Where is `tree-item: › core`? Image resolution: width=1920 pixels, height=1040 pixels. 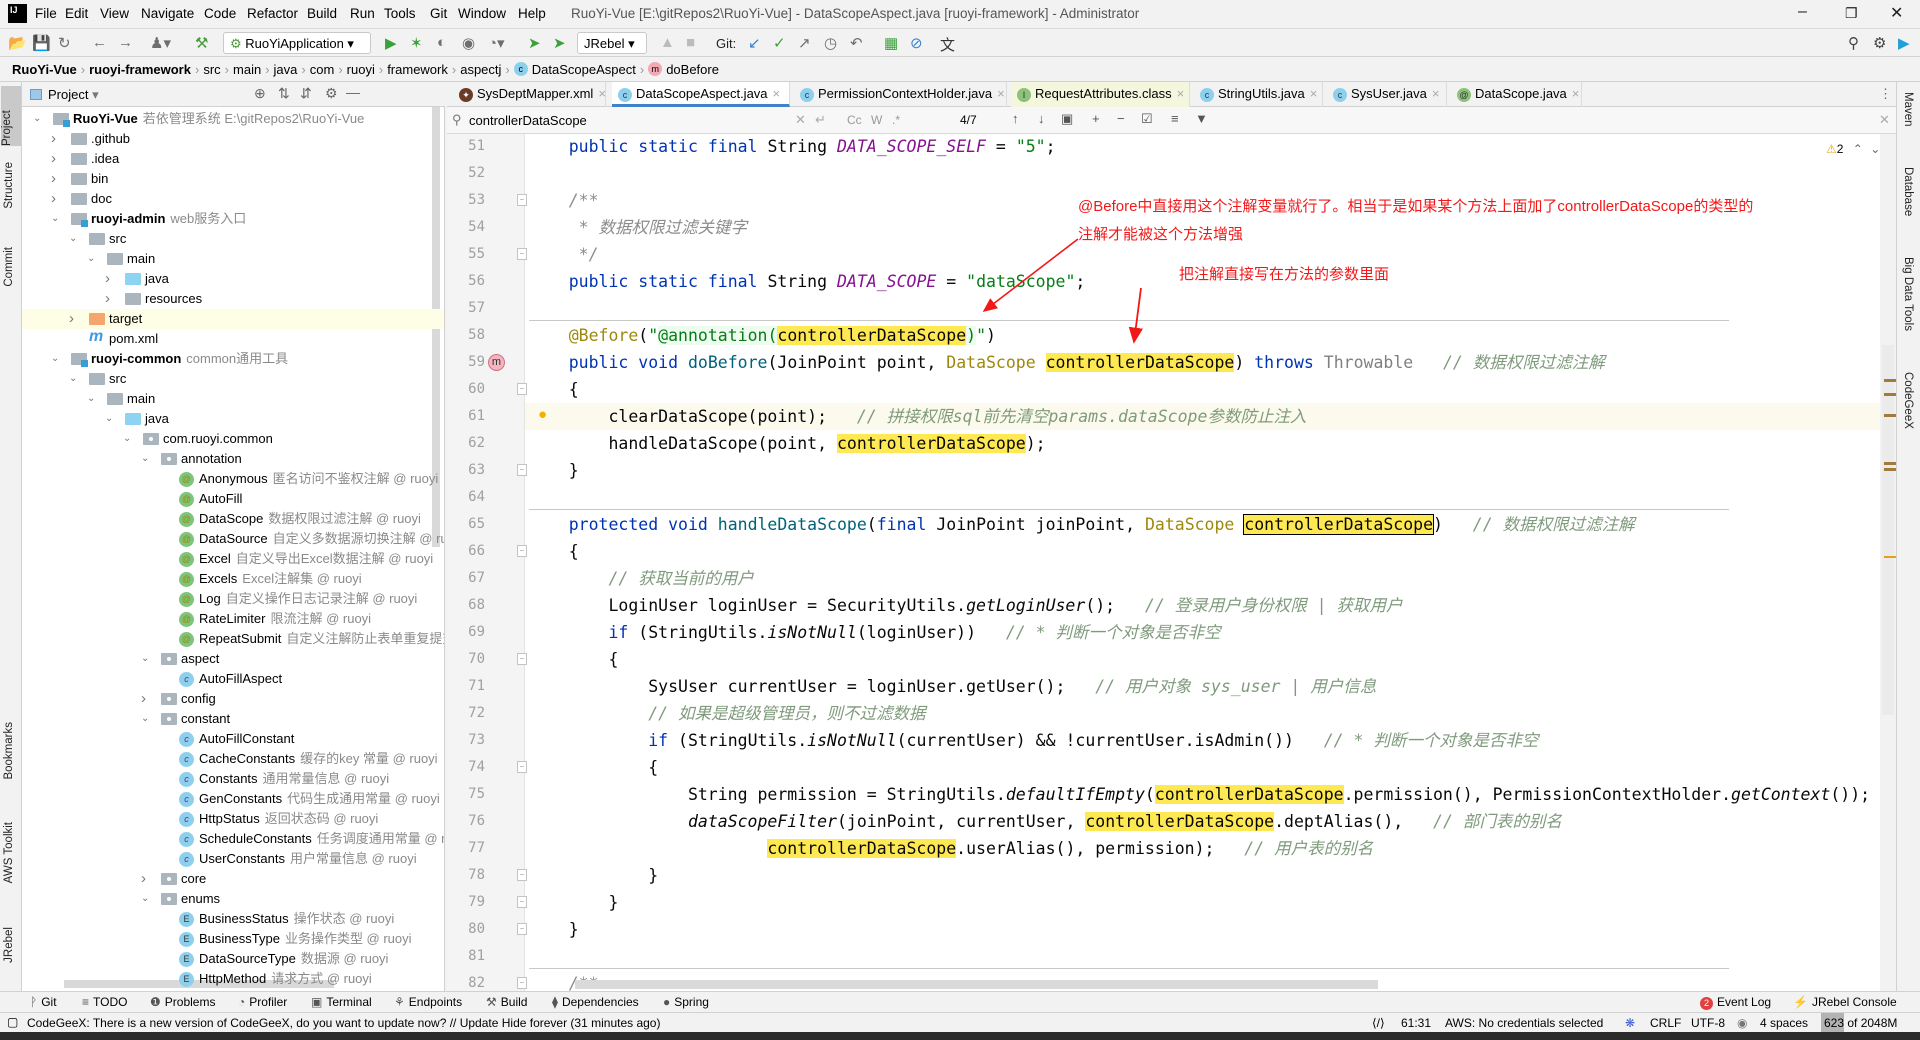
tree-item: › core is located at coordinates (233, 879).